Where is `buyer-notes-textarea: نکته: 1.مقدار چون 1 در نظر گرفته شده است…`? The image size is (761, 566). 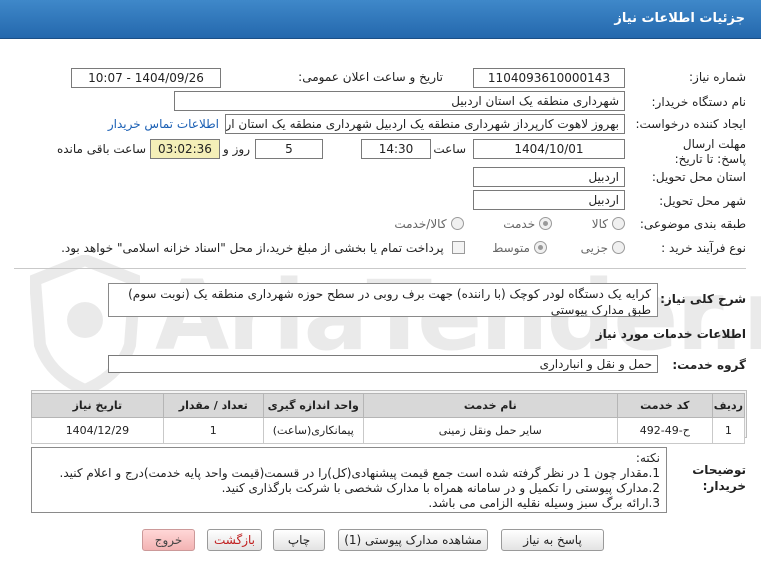 buyer-notes-textarea: نکته: 1.مقدار چون 1 در نظر گرفته شده است… is located at coordinates (349, 480).